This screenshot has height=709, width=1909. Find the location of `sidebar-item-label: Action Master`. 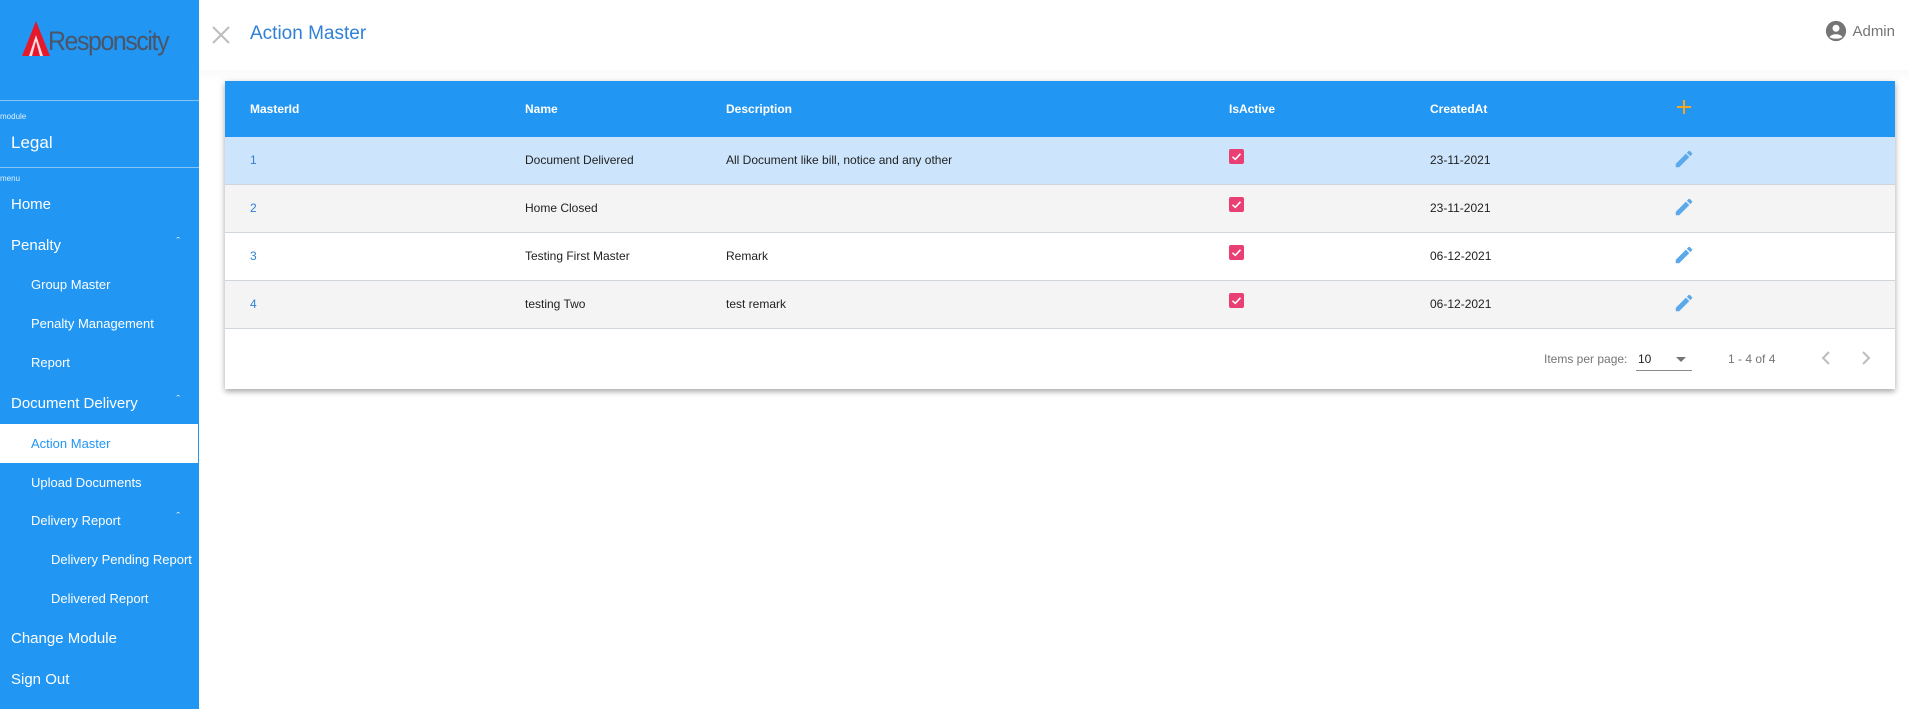

sidebar-item-label: Action Master is located at coordinates (71, 443).